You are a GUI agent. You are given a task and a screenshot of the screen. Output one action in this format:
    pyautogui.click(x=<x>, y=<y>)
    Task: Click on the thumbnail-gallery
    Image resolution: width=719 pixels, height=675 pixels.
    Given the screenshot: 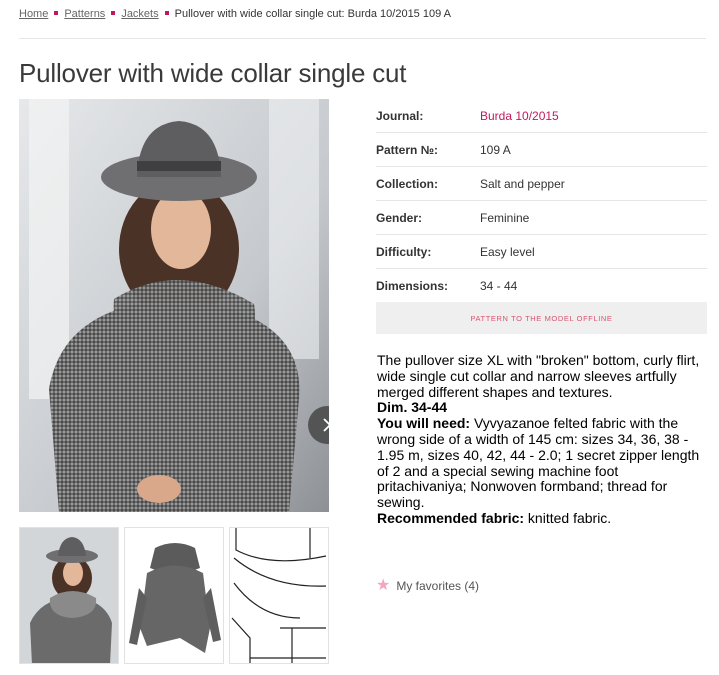 What is the action you would take?
    pyautogui.click(x=174, y=595)
    